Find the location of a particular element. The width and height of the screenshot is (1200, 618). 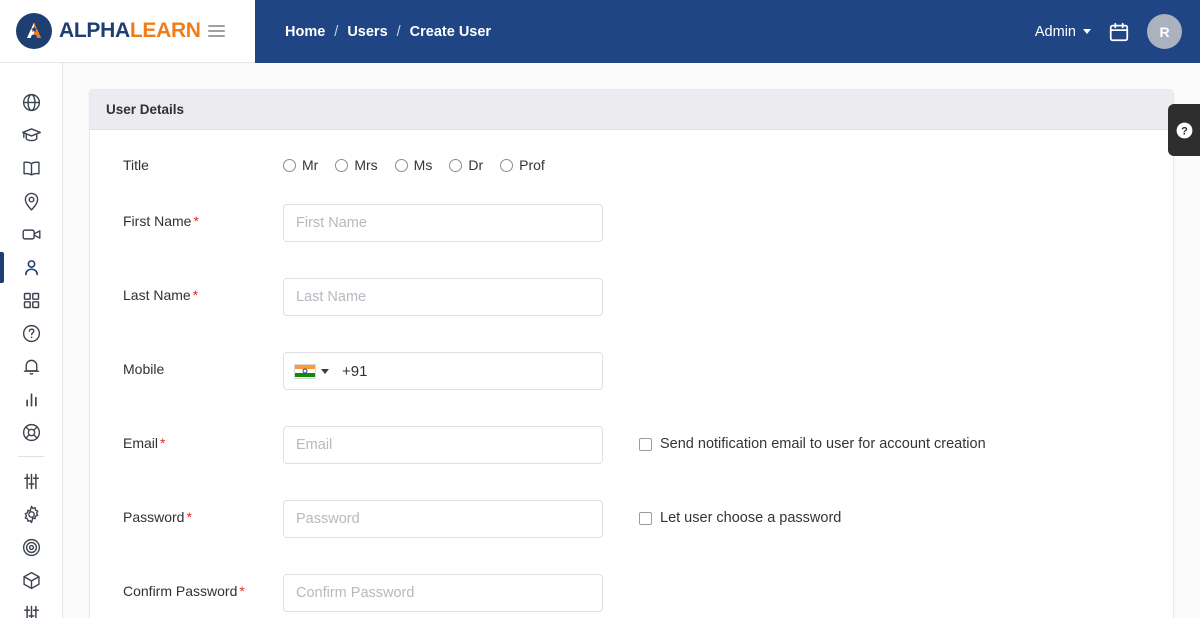

sidebar-item-support is located at coordinates (31, 432).